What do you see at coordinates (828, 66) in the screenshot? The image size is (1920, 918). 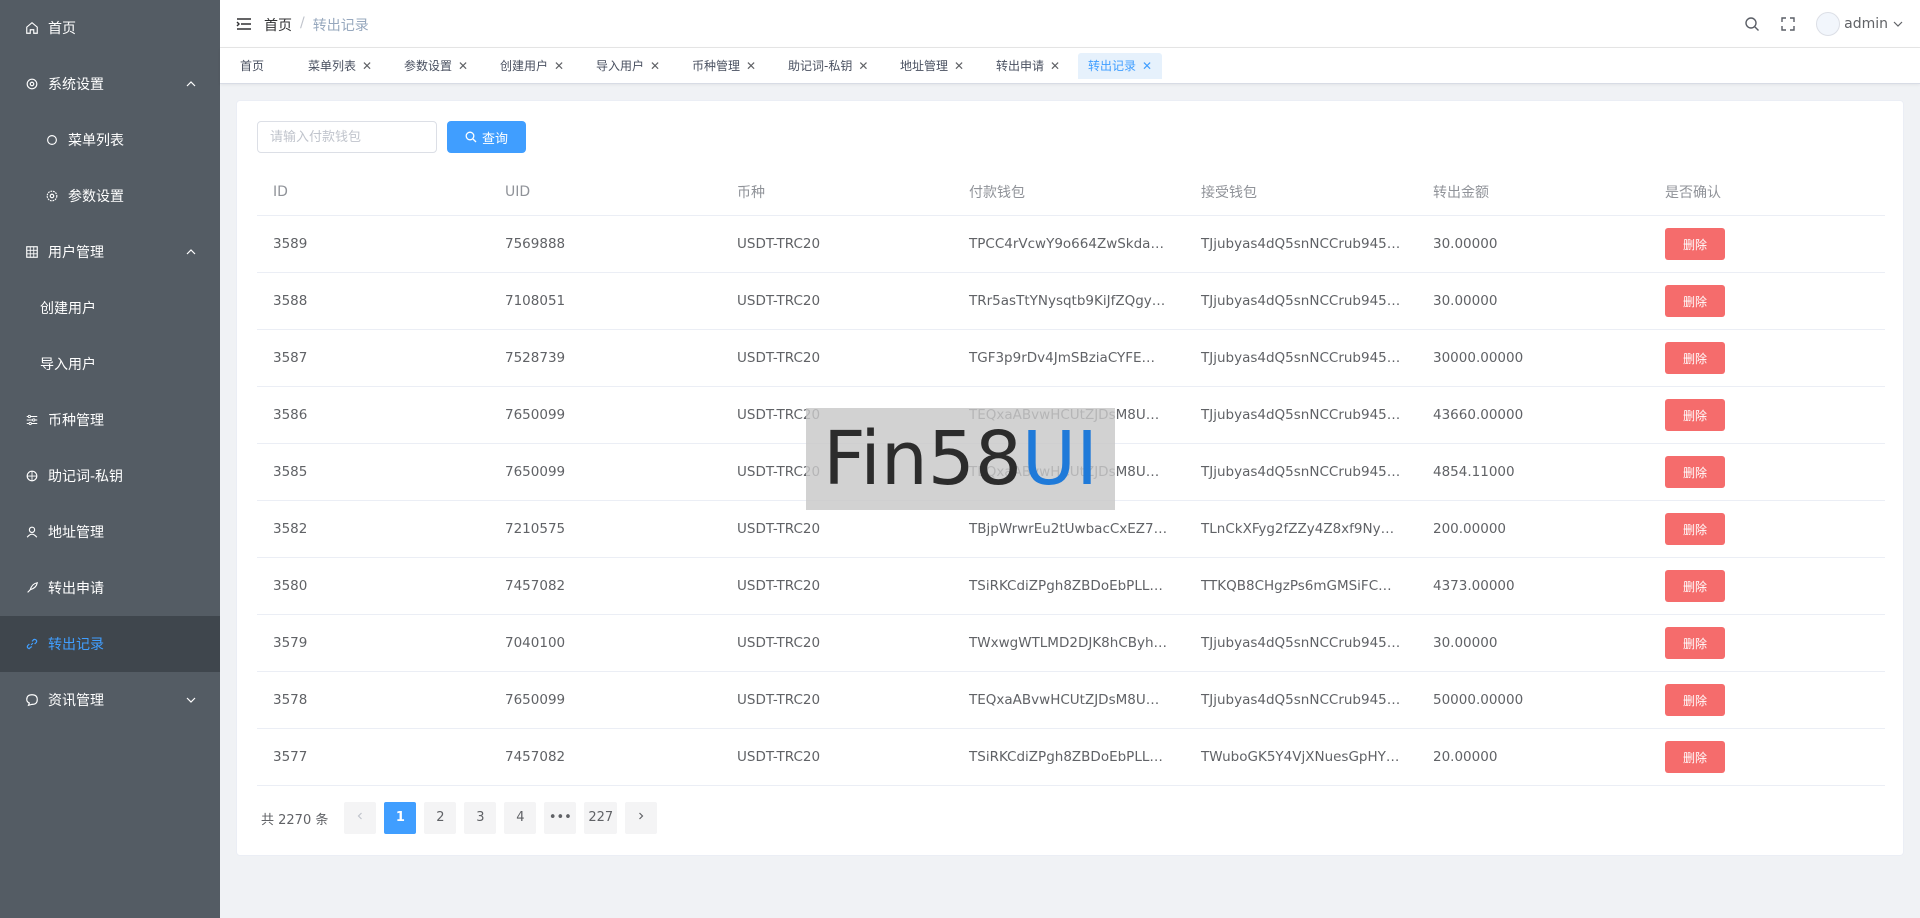 I see `tag-mnemonic: 助记词-私钥 ✕` at bounding box center [828, 66].